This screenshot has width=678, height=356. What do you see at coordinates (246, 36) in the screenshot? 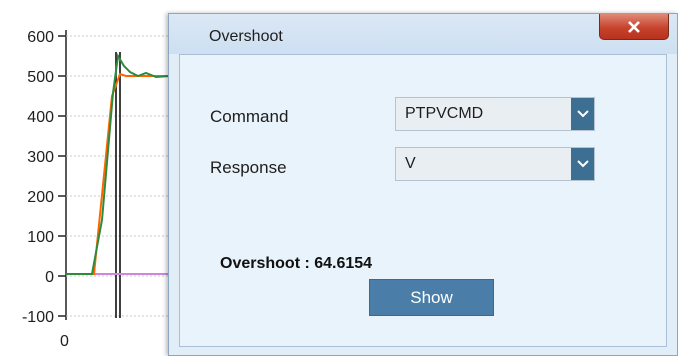
I see `dialog-title: Overshoot` at bounding box center [246, 36].